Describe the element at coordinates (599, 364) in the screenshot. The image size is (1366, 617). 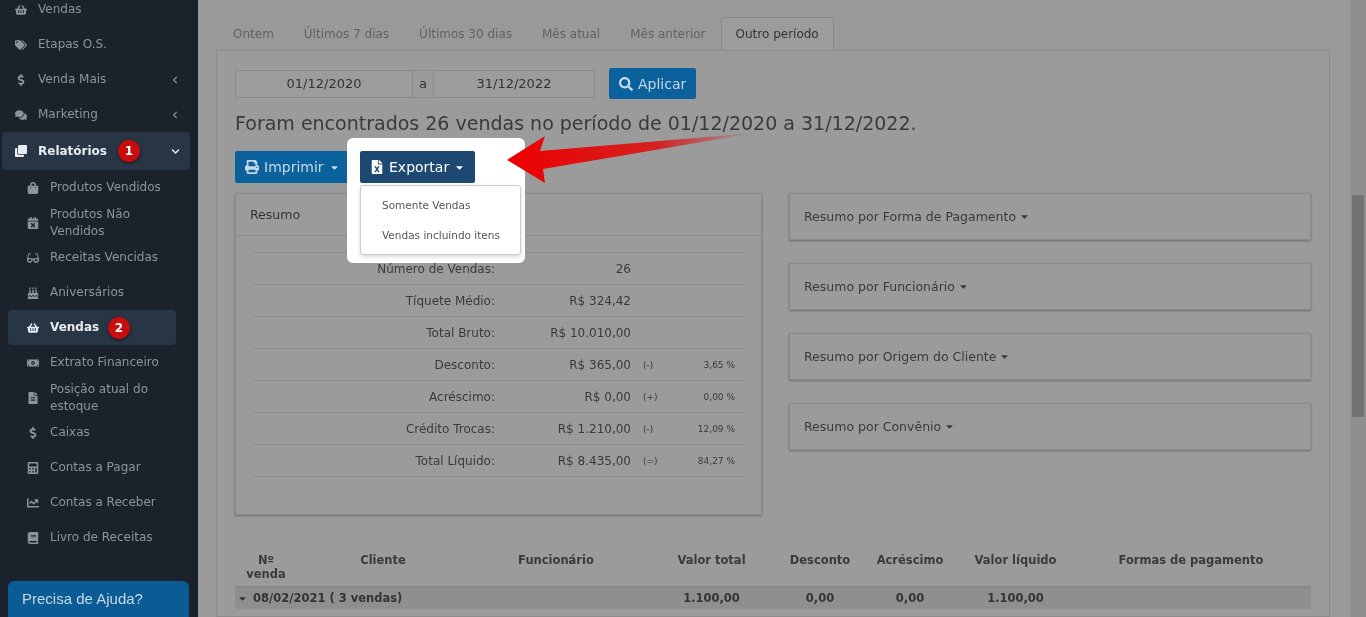
I see `summary-value: R$ 365,00` at that location.